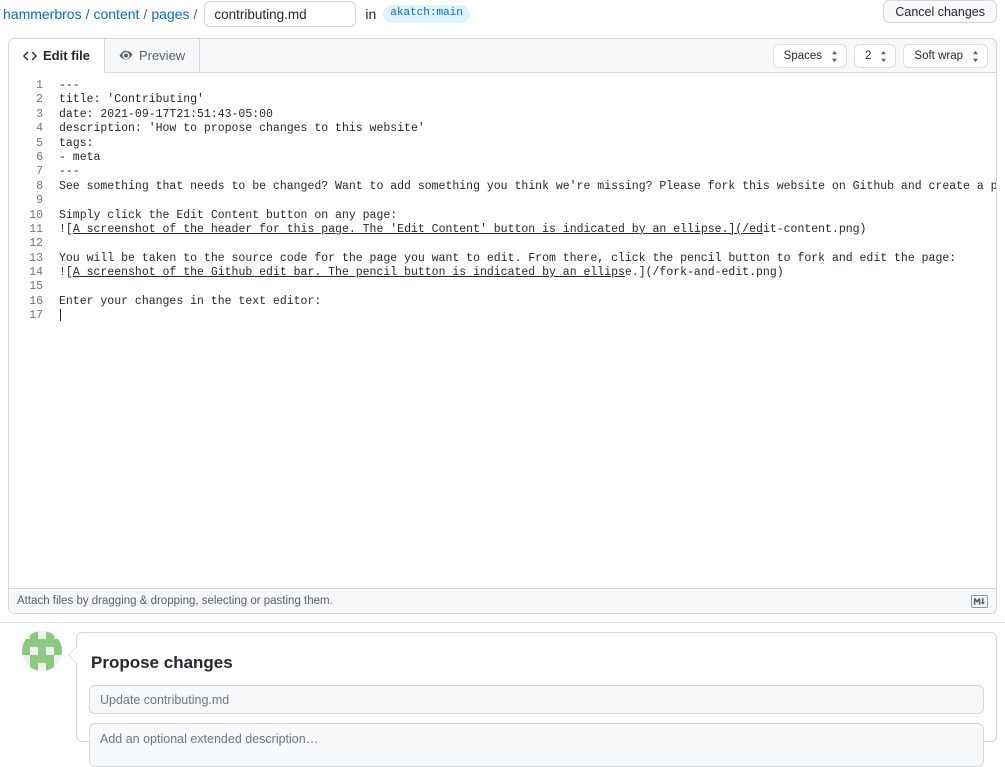 The width and height of the screenshot is (1005, 767). Describe the element at coordinates (979, 601) in the screenshot. I see `markdown-icon` at that location.